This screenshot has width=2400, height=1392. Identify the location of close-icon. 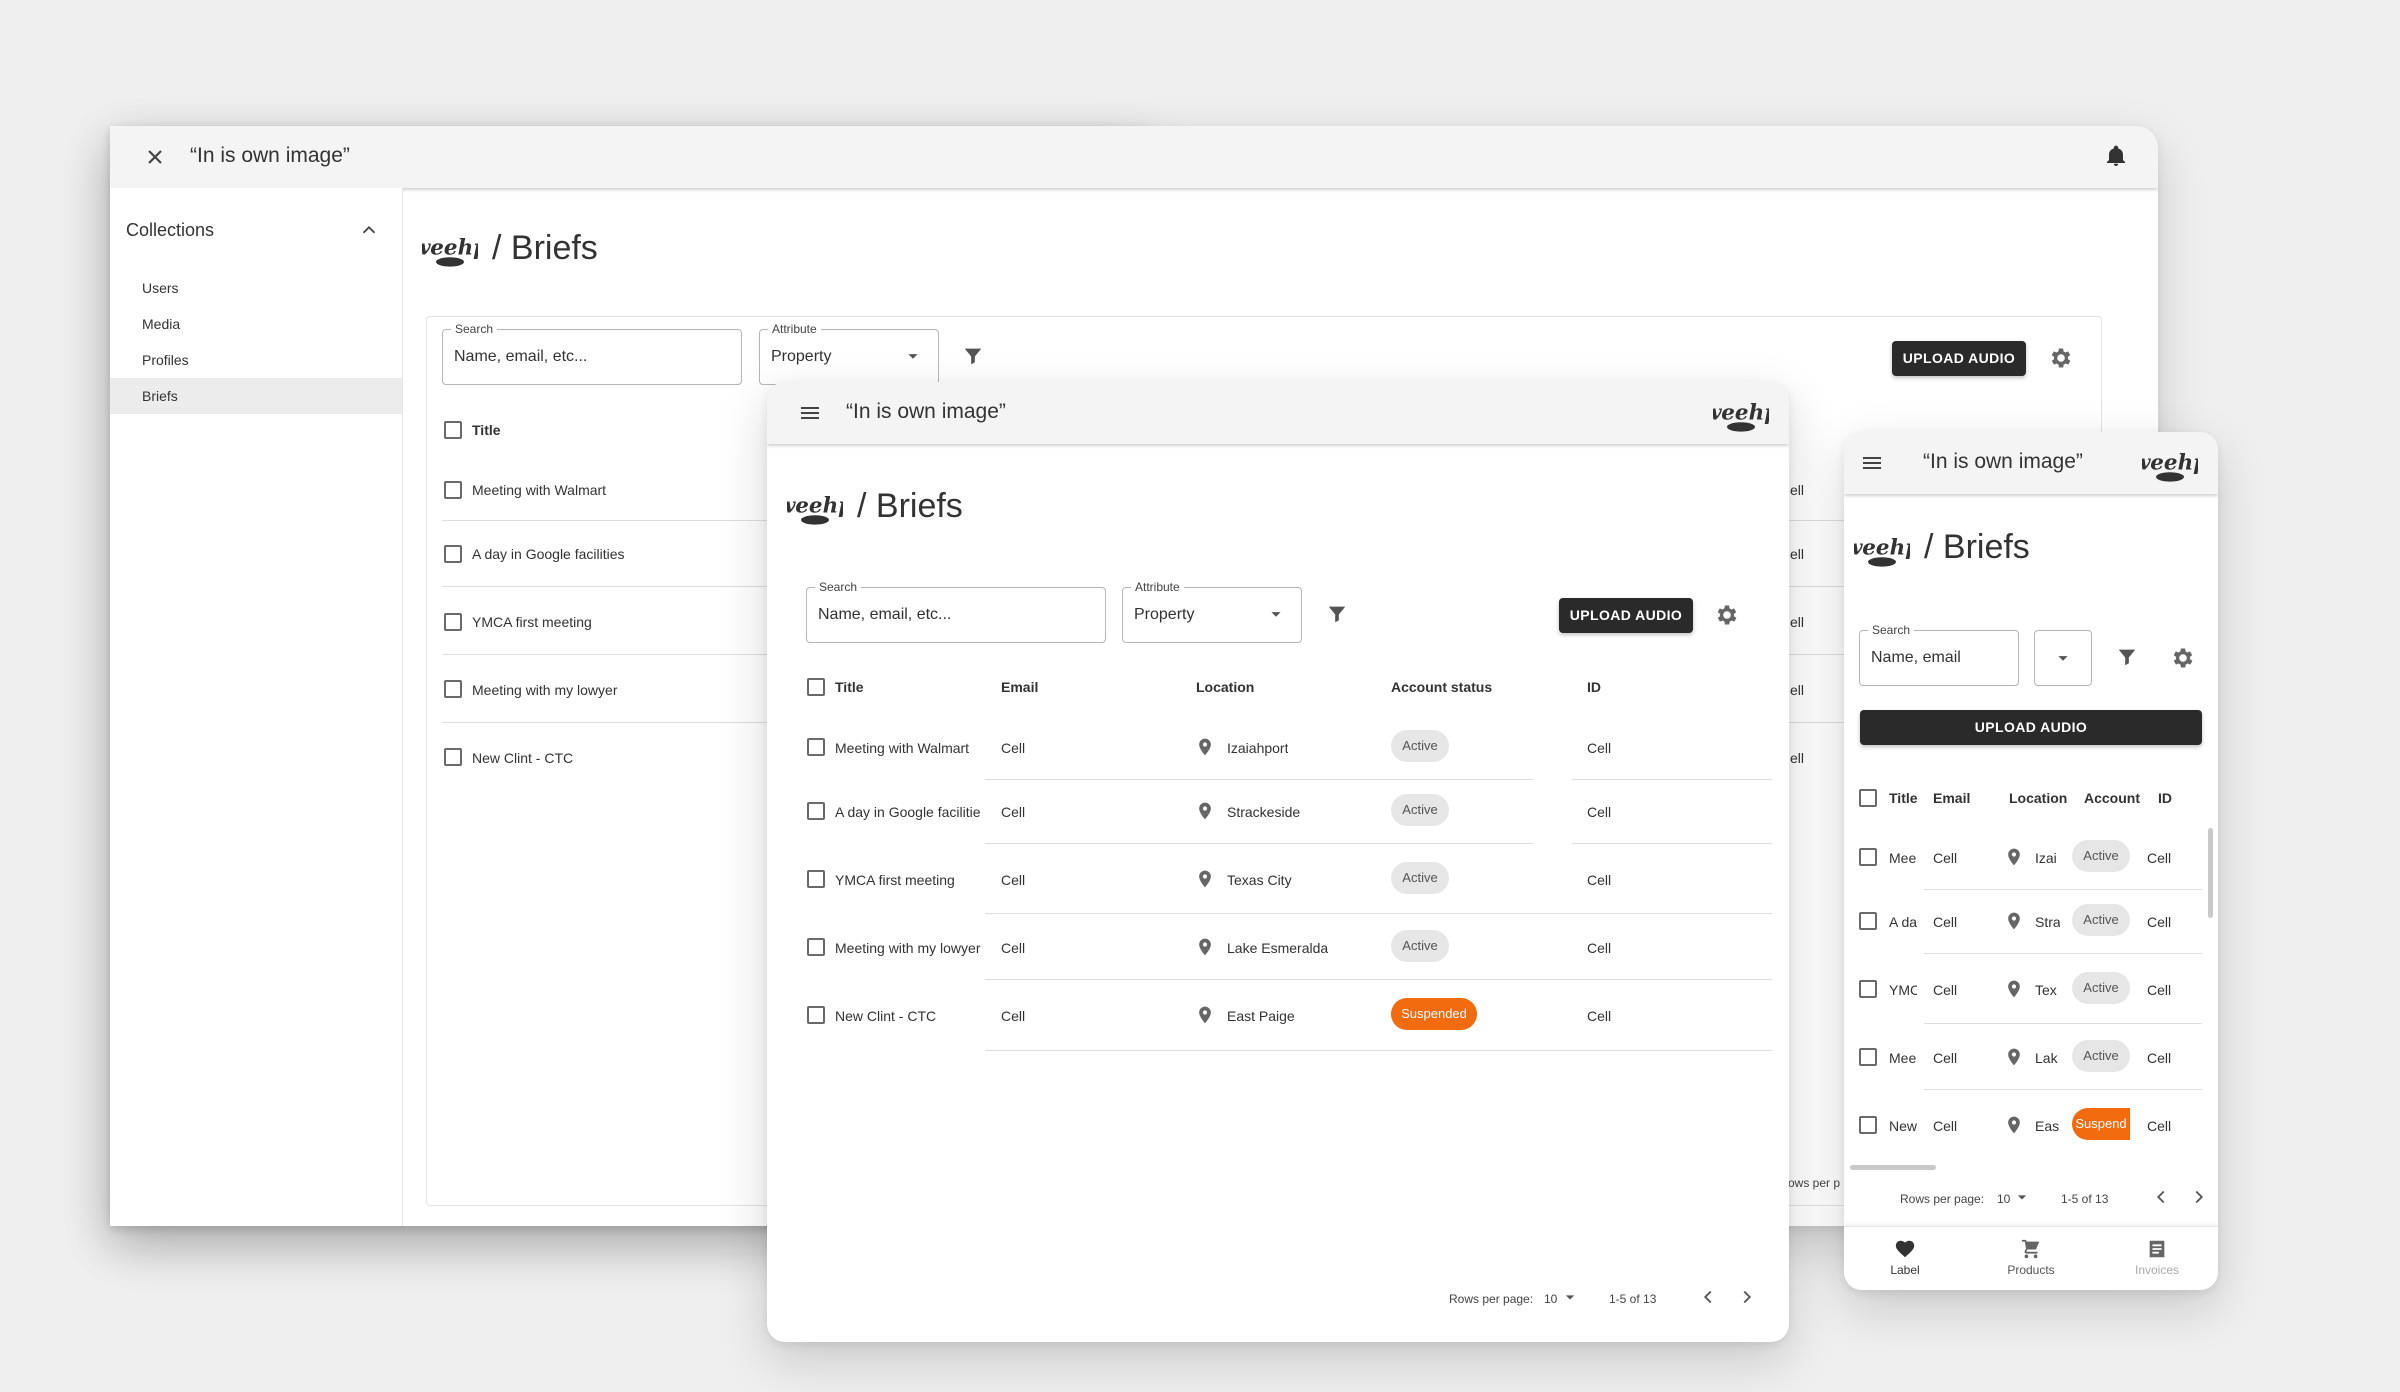
(155, 157).